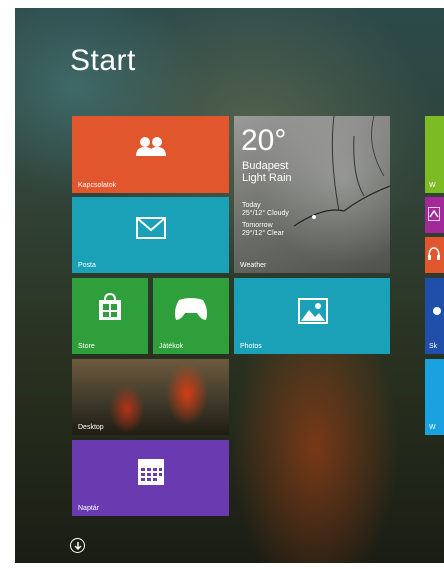 Image resolution: width=444 pixels, height=569 pixels. Describe the element at coordinates (151, 146) in the screenshot. I see `people-icon` at that location.